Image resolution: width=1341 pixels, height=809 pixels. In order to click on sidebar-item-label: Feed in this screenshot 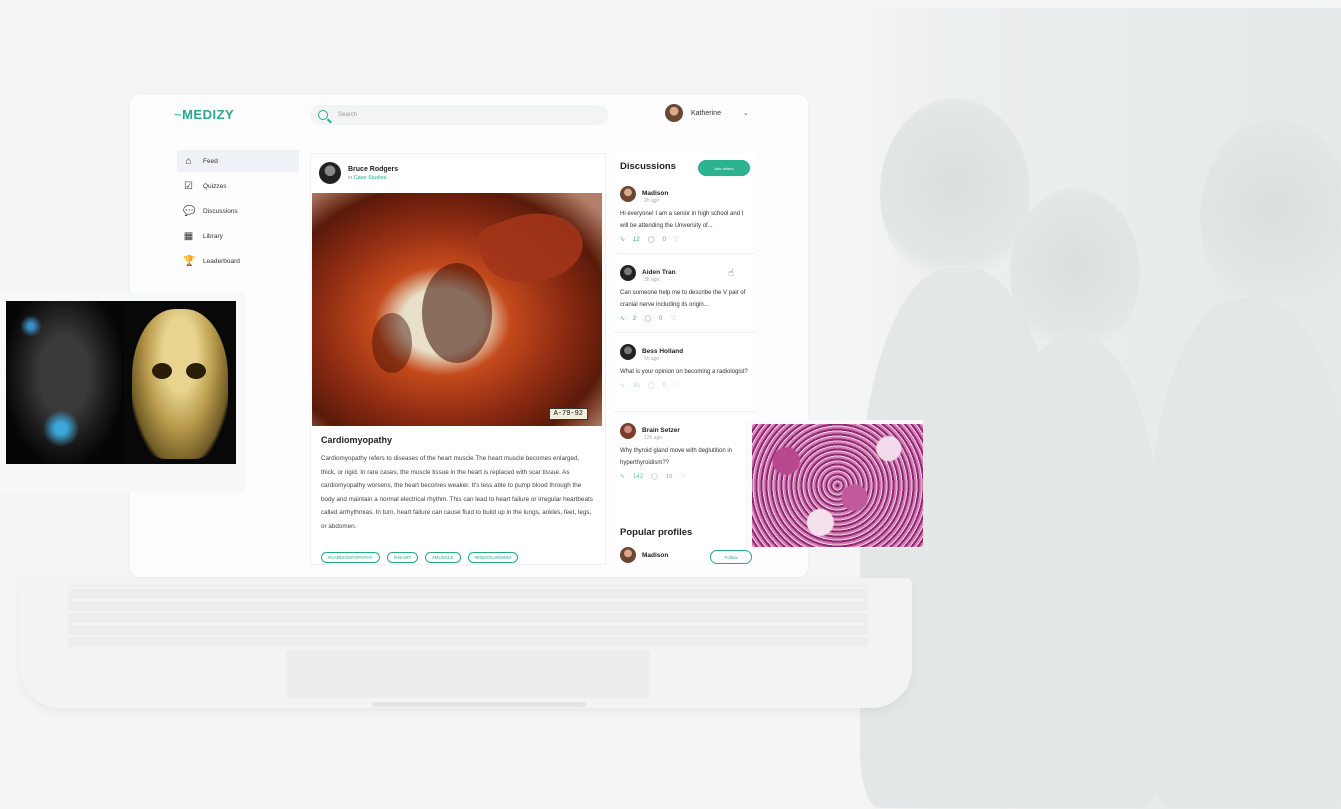, I will do `click(210, 161)`.